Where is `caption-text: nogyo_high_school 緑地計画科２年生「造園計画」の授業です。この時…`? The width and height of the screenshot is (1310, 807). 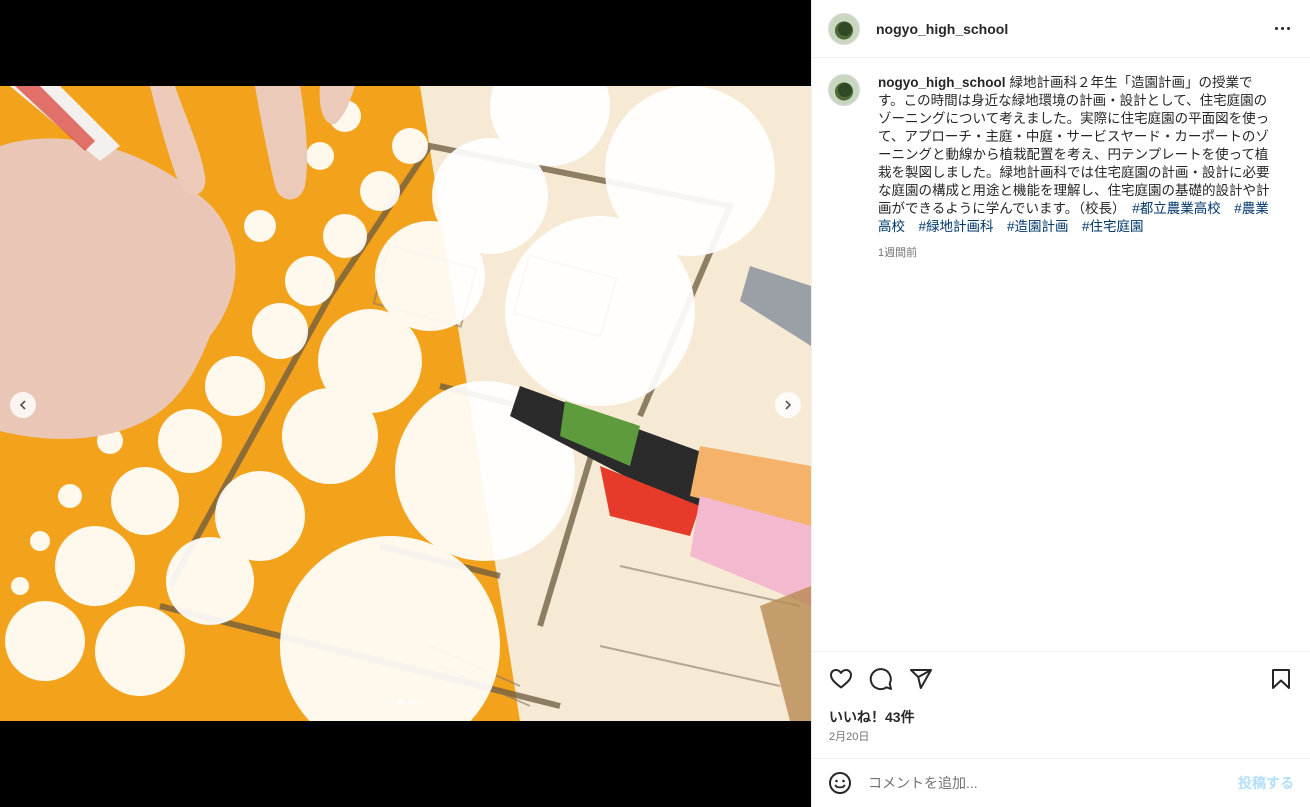 caption-text: nogyo_high_school 緑地計画科２年生「造園計画」の授業です。この時… is located at coordinates (1078, 155).